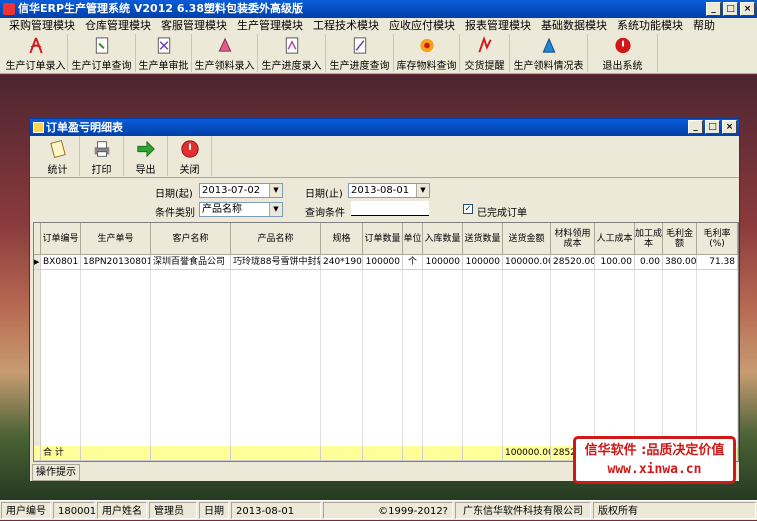  Describe the element at coordinates (654, 450) in the screenshot. I see `watermark-slogan: 信华软件 :品质决定价值` at that location.